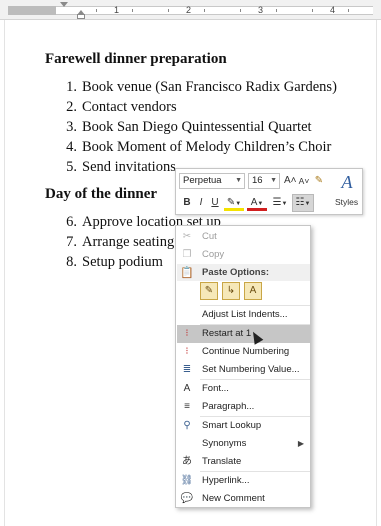  What do you see at coordinates (136, 59) in the screenshot?
I see `heading-farewell: Farewell dinner preparation` at bounding box center [136, 59].